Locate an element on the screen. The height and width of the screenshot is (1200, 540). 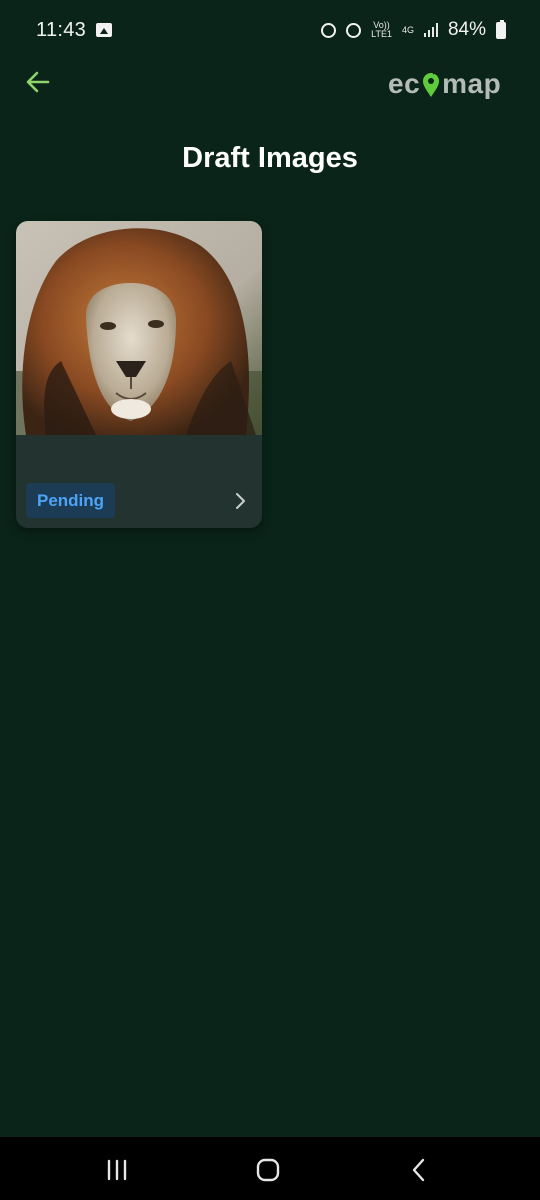
network-type: 4G is located at coordinates (407, 29).